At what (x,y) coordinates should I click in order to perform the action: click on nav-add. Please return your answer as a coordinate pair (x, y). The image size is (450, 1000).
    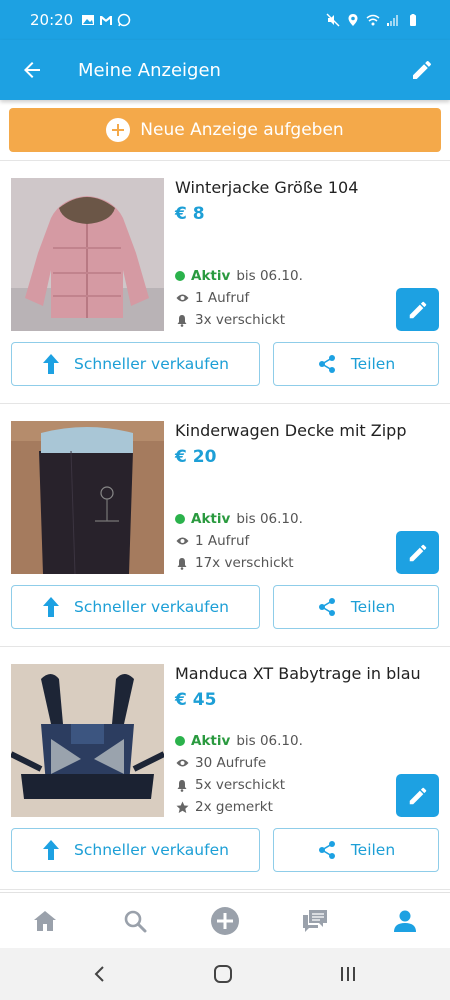
    Looking at the image, I should click on (225, 921).